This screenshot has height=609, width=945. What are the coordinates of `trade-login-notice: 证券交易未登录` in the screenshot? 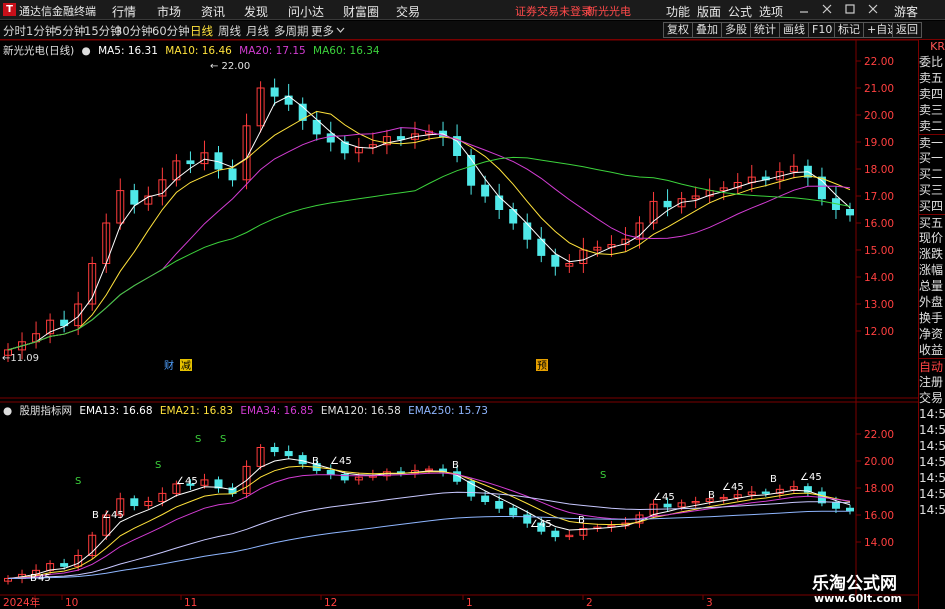 It's located at (553, 11).